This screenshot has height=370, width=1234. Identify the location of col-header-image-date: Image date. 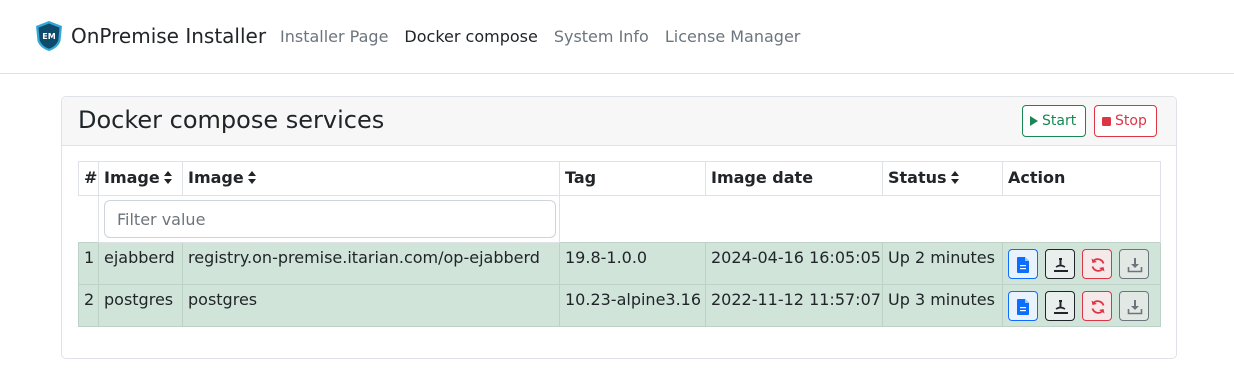
(794, 178).